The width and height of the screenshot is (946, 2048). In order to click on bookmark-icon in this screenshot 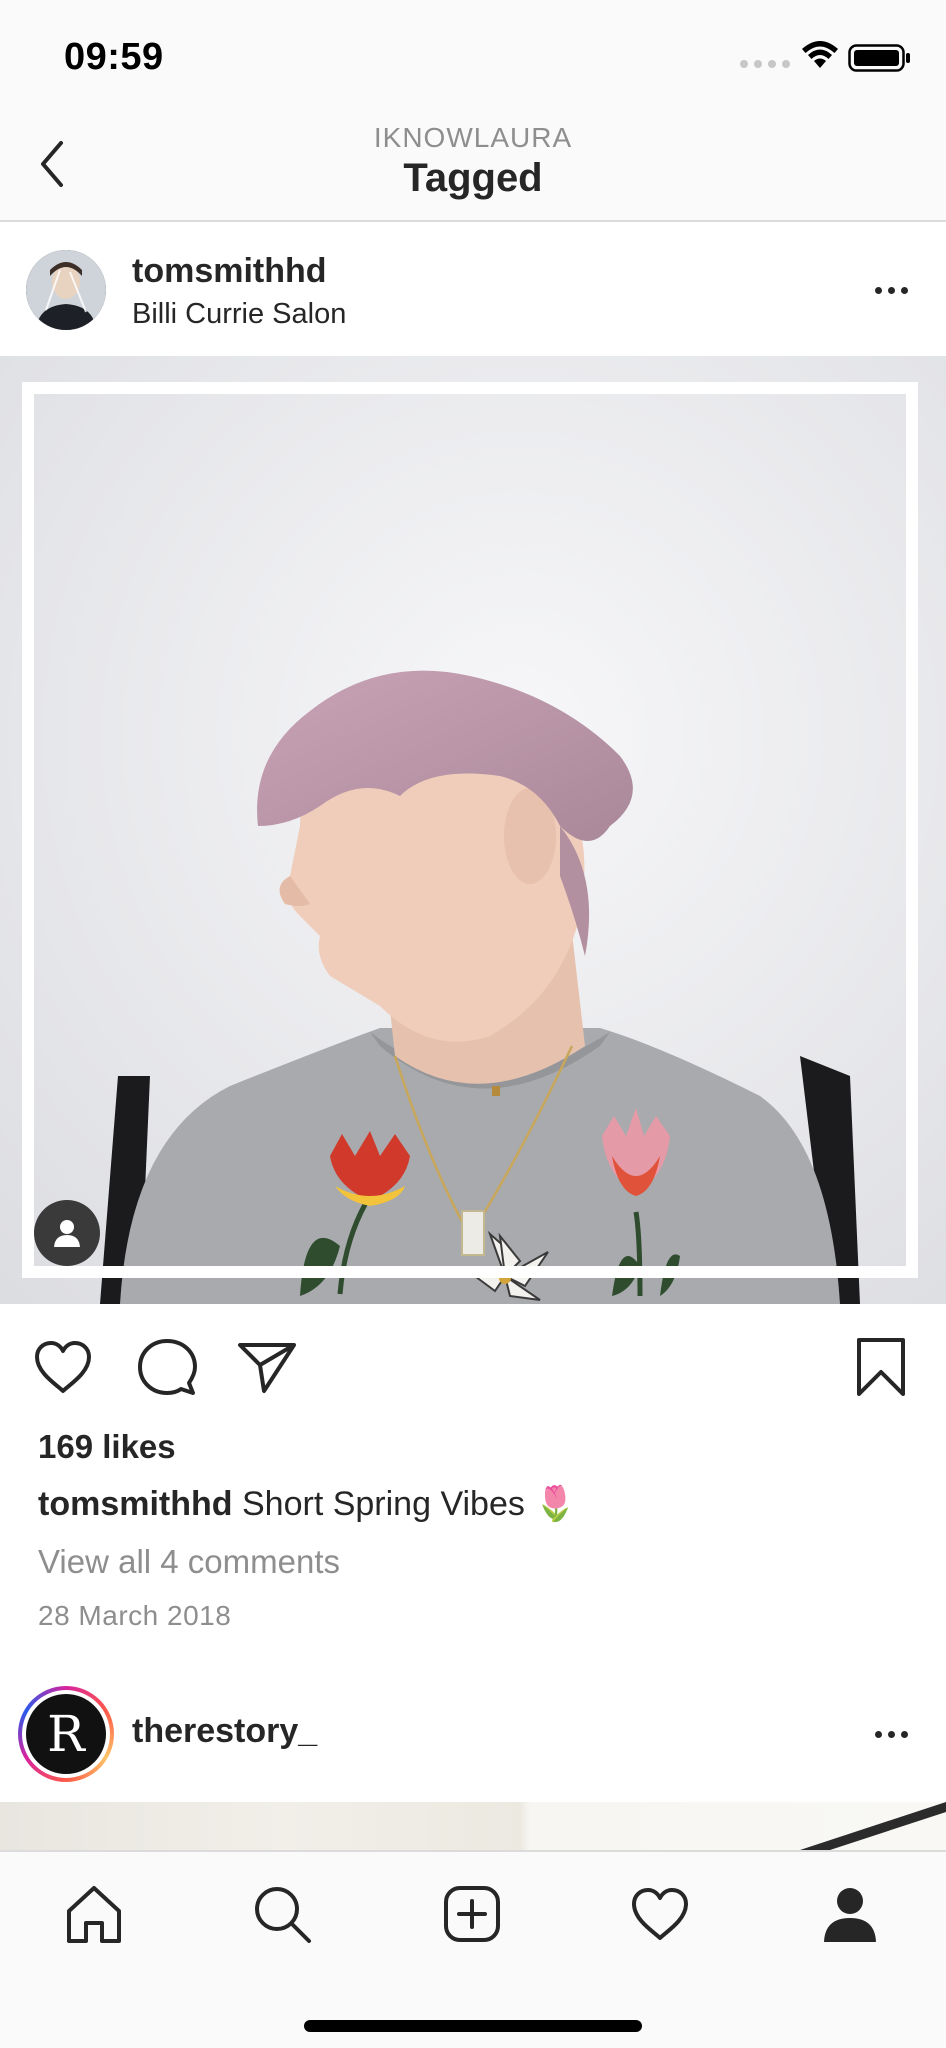, I will do `click(881, 1367)`.